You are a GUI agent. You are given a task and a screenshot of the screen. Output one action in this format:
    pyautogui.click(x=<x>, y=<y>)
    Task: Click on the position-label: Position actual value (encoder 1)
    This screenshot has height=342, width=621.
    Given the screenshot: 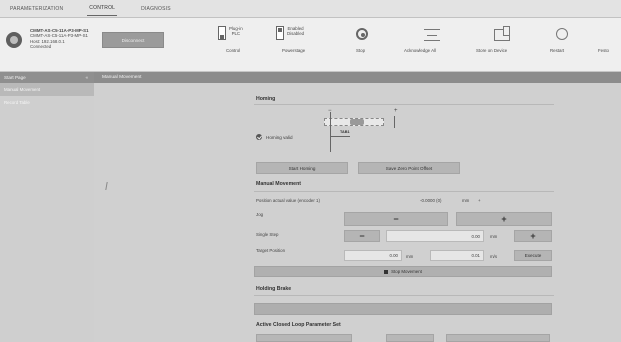 What is the action you would take?
    pyautogui.click(x=288, y=200)
    